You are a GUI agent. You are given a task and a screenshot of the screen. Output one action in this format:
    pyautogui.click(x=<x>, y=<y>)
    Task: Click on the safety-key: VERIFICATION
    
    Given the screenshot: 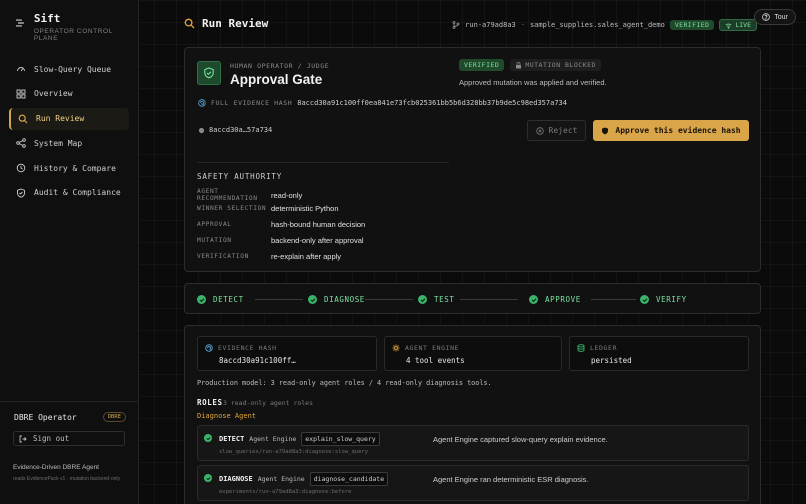 What is the action you would take?
    pyautogui.click(x=223, y=256)
    